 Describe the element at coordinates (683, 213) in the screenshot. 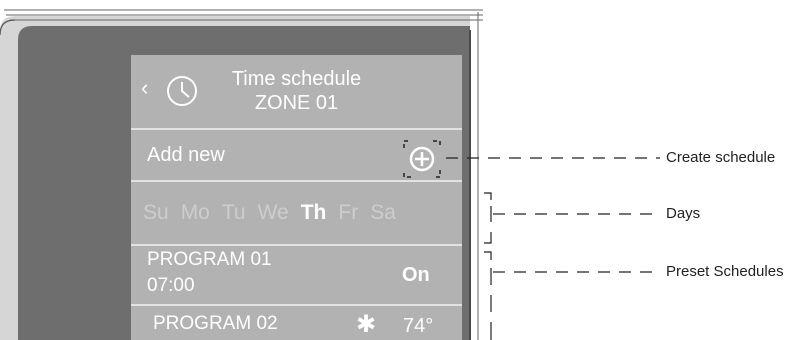

I see `callout-days: Days` at that location.